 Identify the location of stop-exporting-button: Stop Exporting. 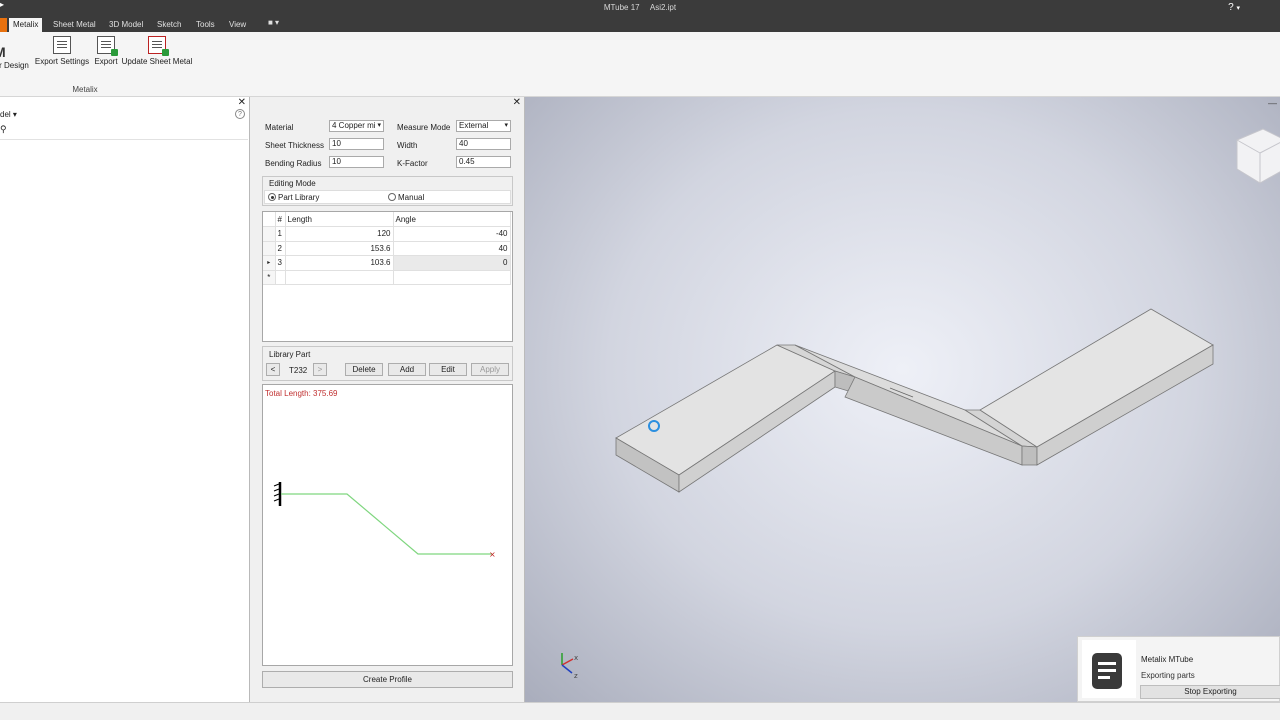
(1210, 692).